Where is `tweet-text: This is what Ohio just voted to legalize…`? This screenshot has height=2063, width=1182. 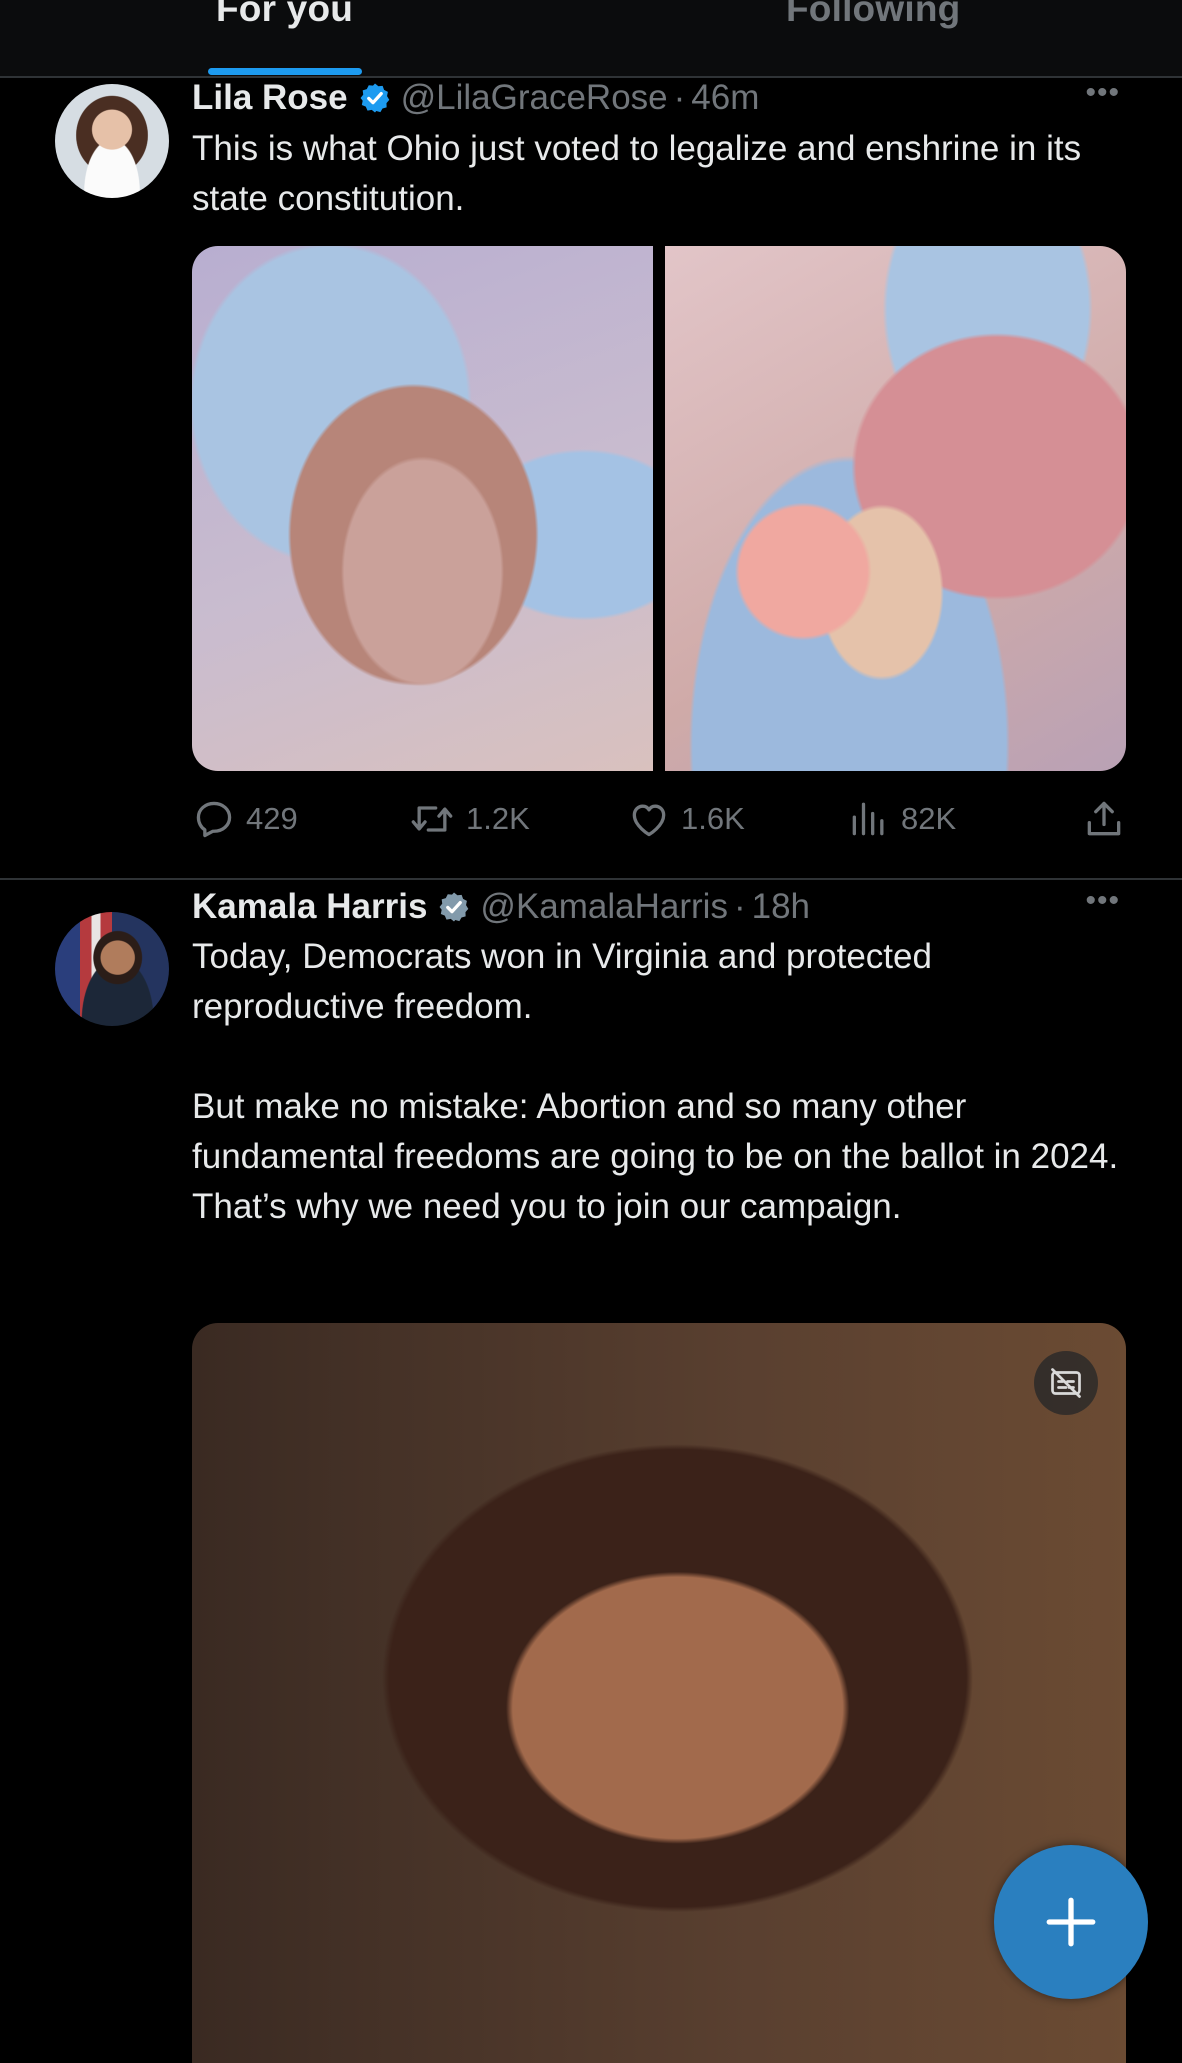 tweet-text: This is what Ohio just voted to legalize… is located at coordinates (637, 173).